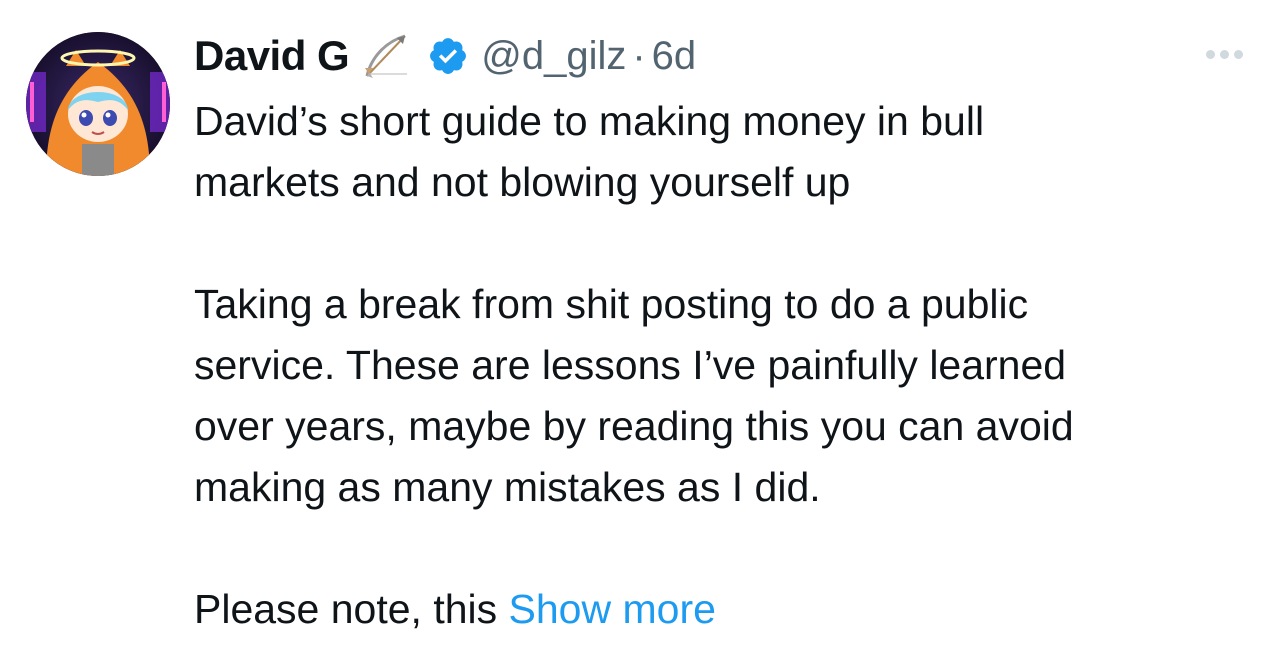 This screenshot has width=1284, height=652. I want to click on avatar-image, so click(98, 104).